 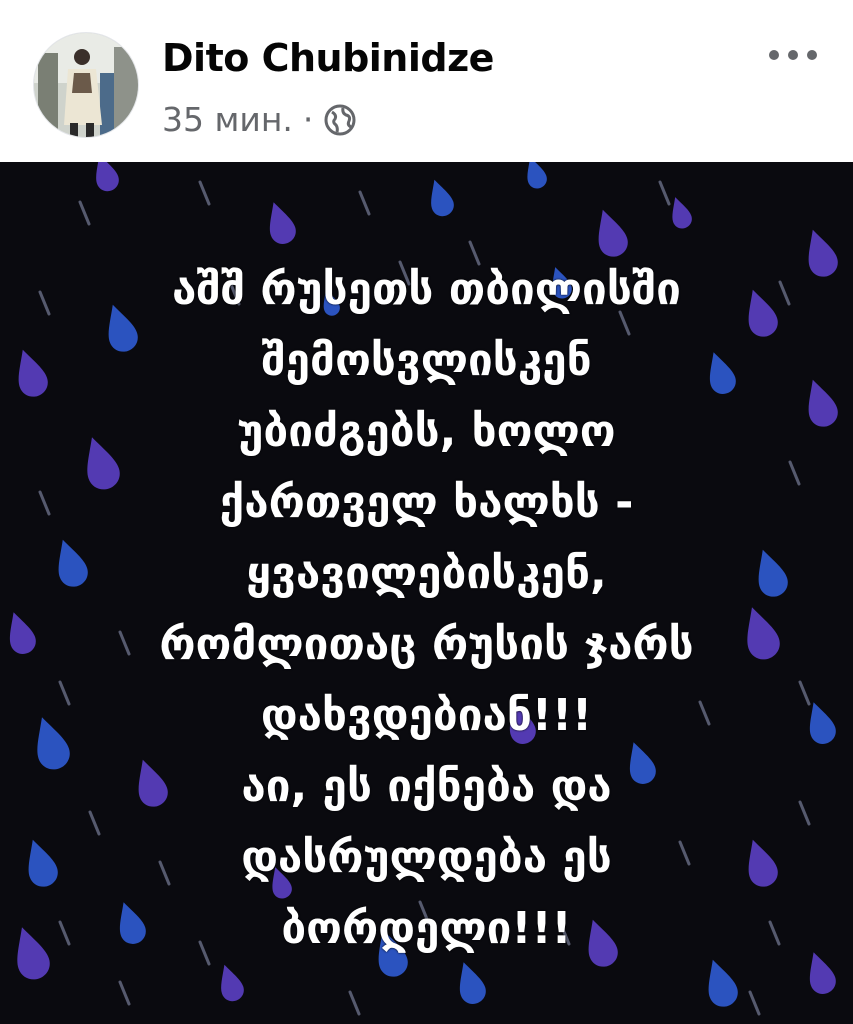 What do you see at coordinates (793, 55) in the screenshot?
I see `more-options-icon` at bounding box center [793, 55].